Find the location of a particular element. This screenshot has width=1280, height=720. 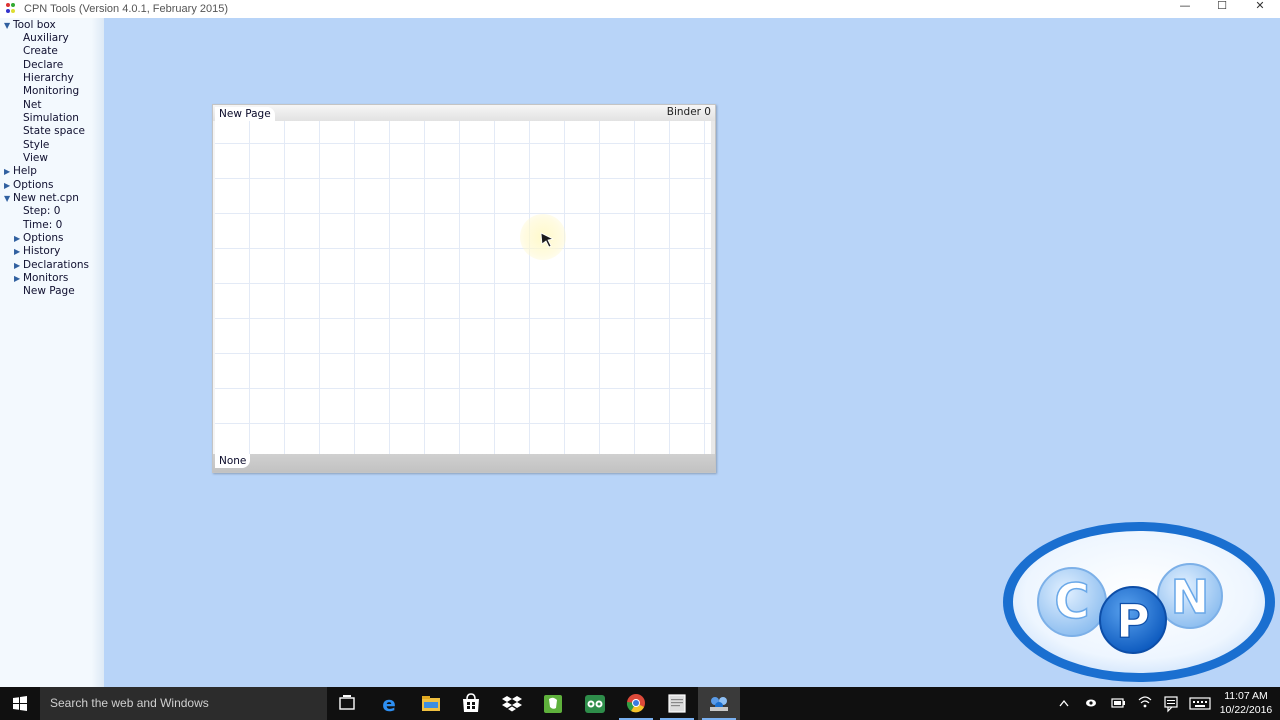

action-center-icon is located at coordinates (1171, 703).